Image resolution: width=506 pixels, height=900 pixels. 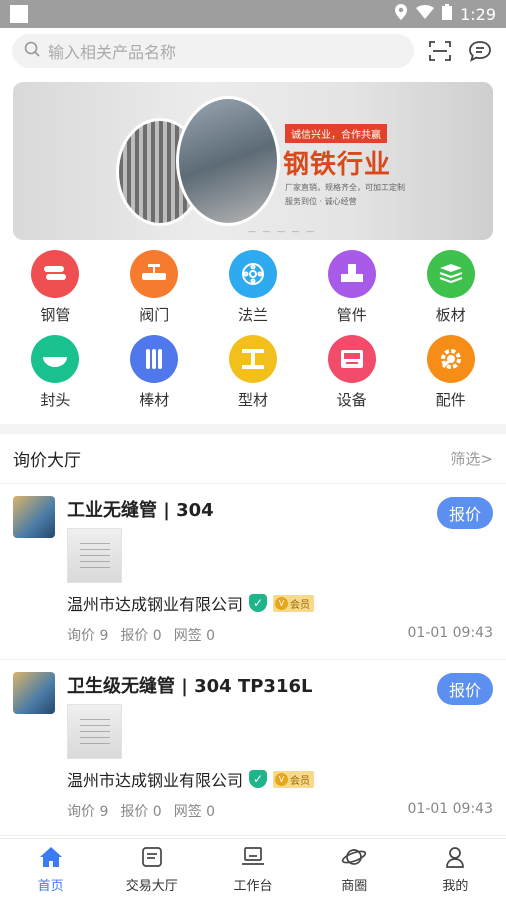 What do you see at coordinates (351, 315) in the screenshot?
I see `category-label: 管件` at bounding box center [351, 315].